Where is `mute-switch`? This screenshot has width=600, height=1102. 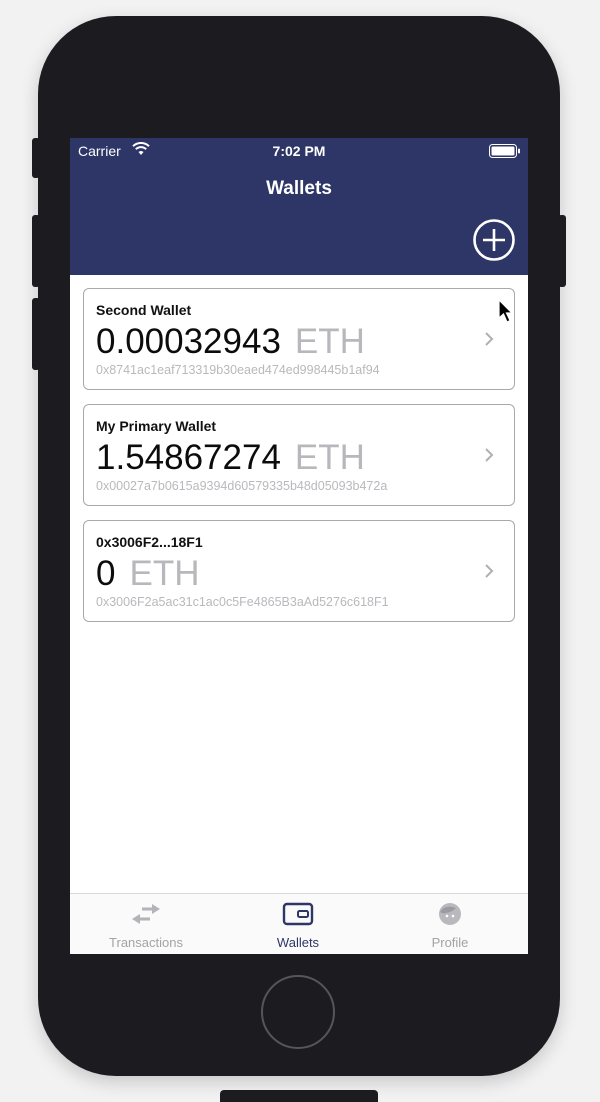 mute-switch is located at coordinates (36, 158).